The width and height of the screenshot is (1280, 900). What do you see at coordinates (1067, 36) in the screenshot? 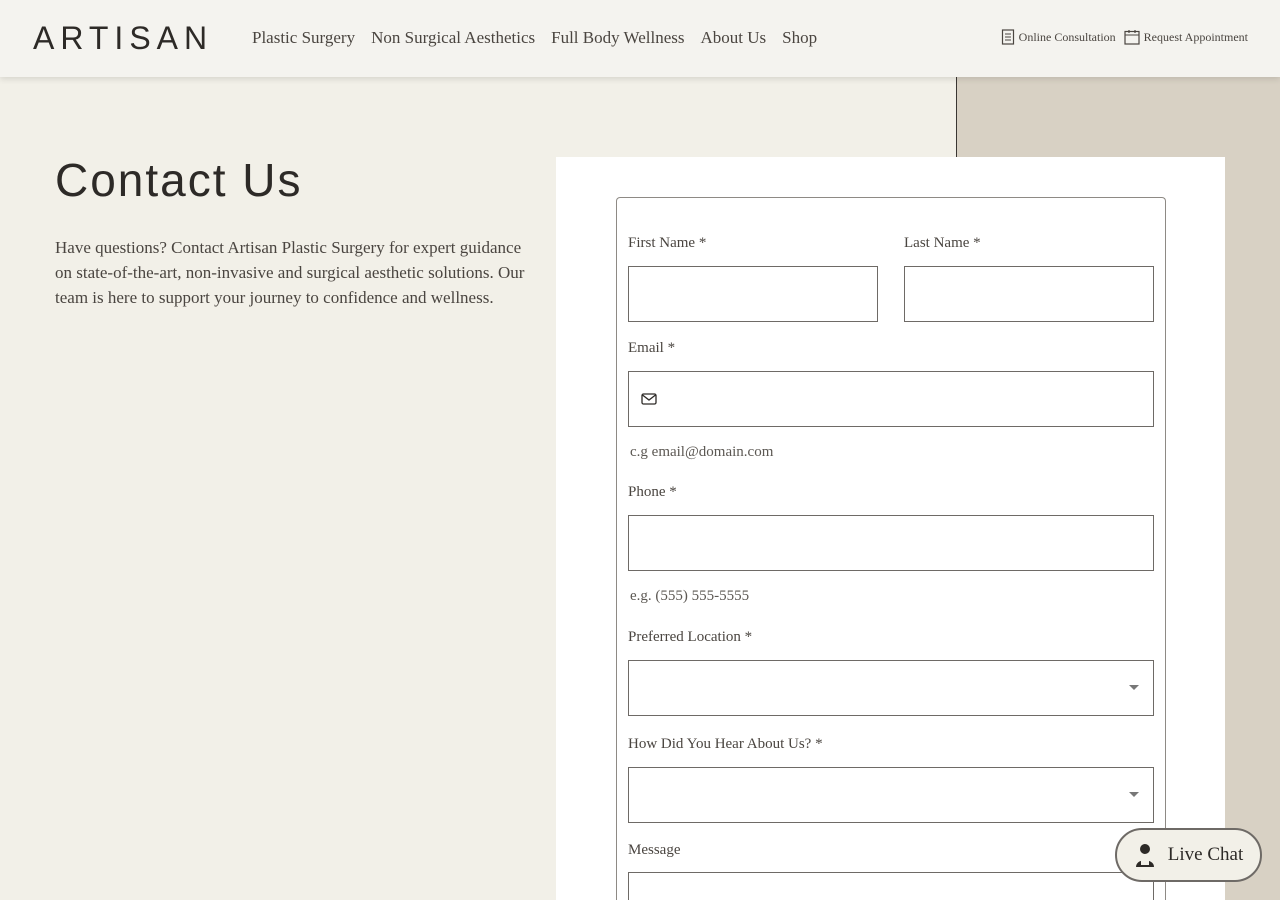
I see `online-consultation-label: Online Consultation` at bounding box center [1067, 36].